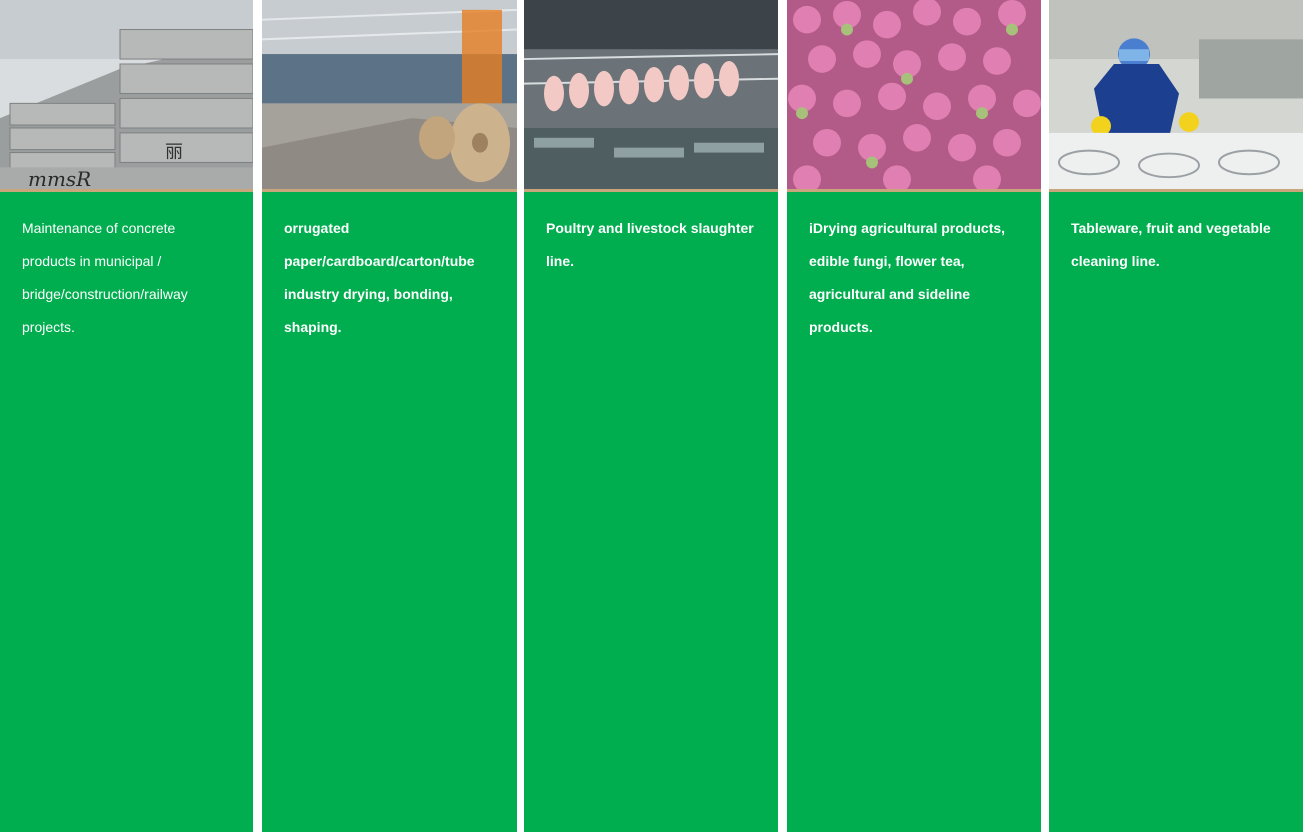 The image size is (1303, 832). I want to click on description-panel: Poultry and livestock slaughter line., so click(651, 512).